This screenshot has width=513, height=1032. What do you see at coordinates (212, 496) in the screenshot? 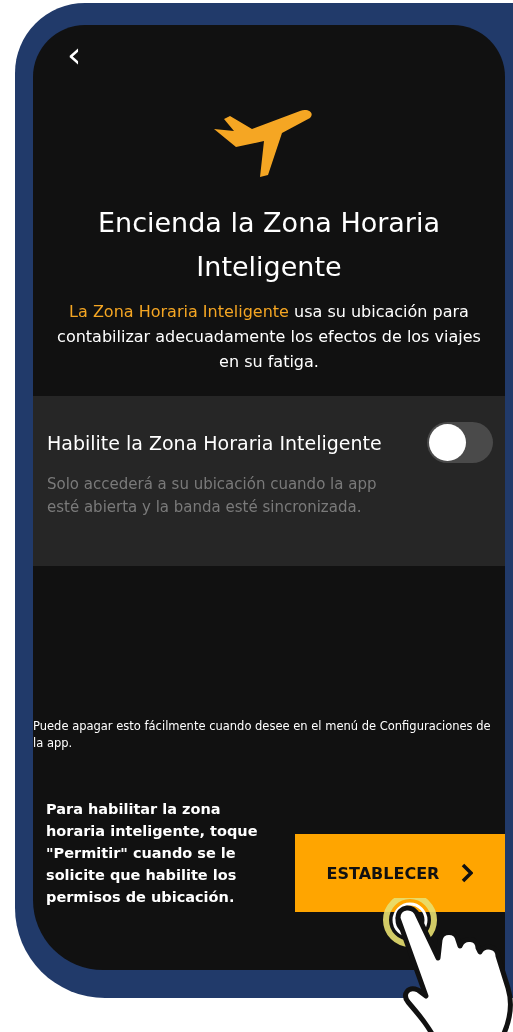
I see `toggle-note: Solo accederá a su ubicación cuando la app esté abierta y la banda esté sincronizada.` at bounding box center [212, 496].